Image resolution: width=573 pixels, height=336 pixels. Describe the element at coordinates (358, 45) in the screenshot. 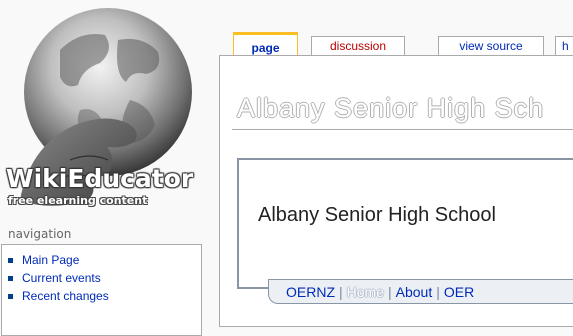

I see `tab-discussion: discussion` at that location.